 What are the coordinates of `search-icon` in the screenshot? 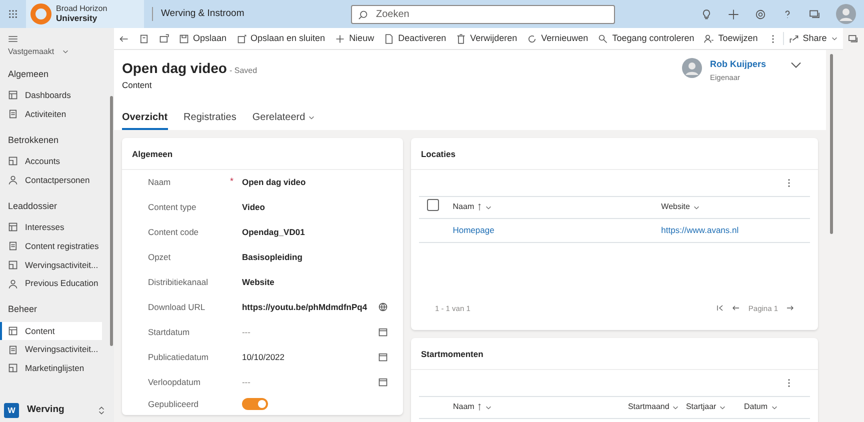 It's located at (363, 15).